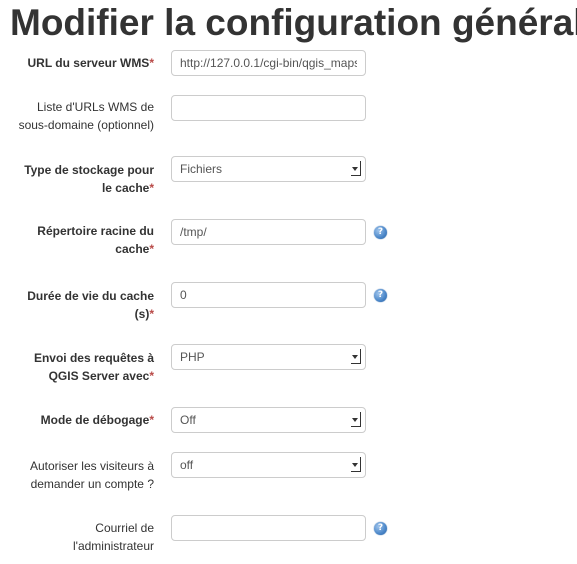 The image size is (577, 564). I want to click on qgis-request-label: Envoi des requêtes à QGIS Server avec*, so click(93, 367).